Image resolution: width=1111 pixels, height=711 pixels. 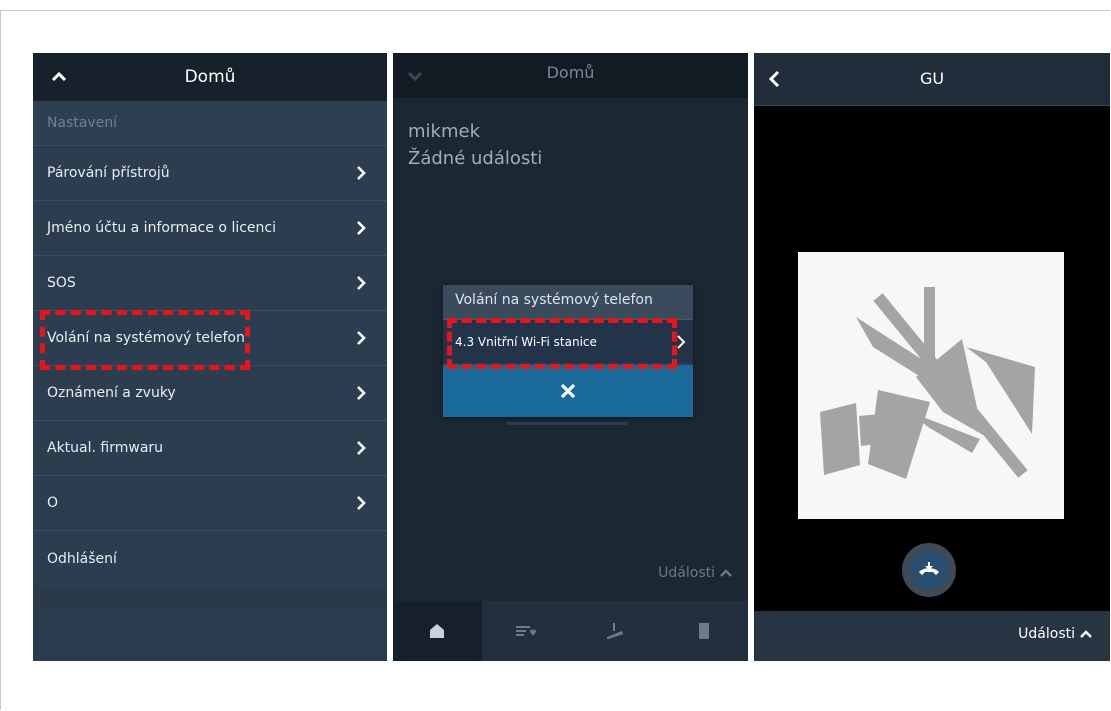 I want to click on dialog-title: Volání na systémový telefon, so click(x=568, y=302).